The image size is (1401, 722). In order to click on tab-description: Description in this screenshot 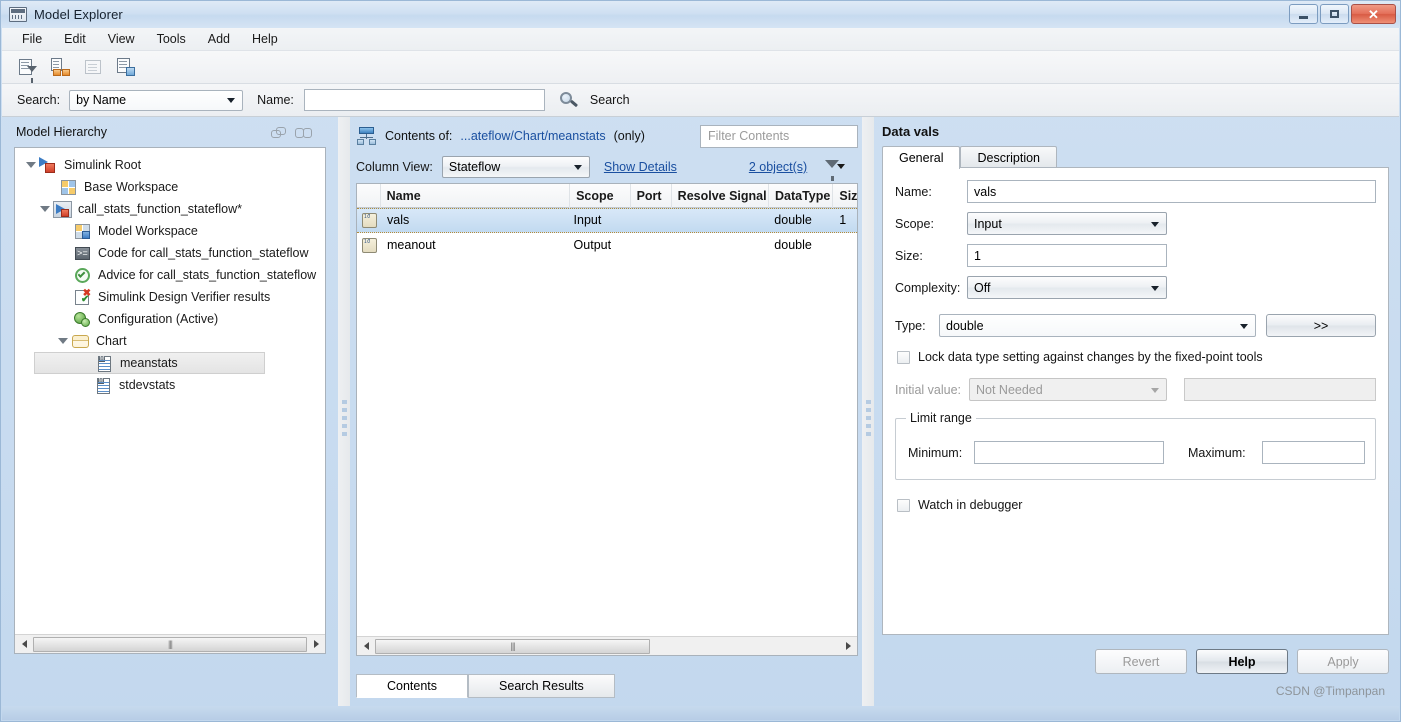, I will do `click(1009, 157)`.